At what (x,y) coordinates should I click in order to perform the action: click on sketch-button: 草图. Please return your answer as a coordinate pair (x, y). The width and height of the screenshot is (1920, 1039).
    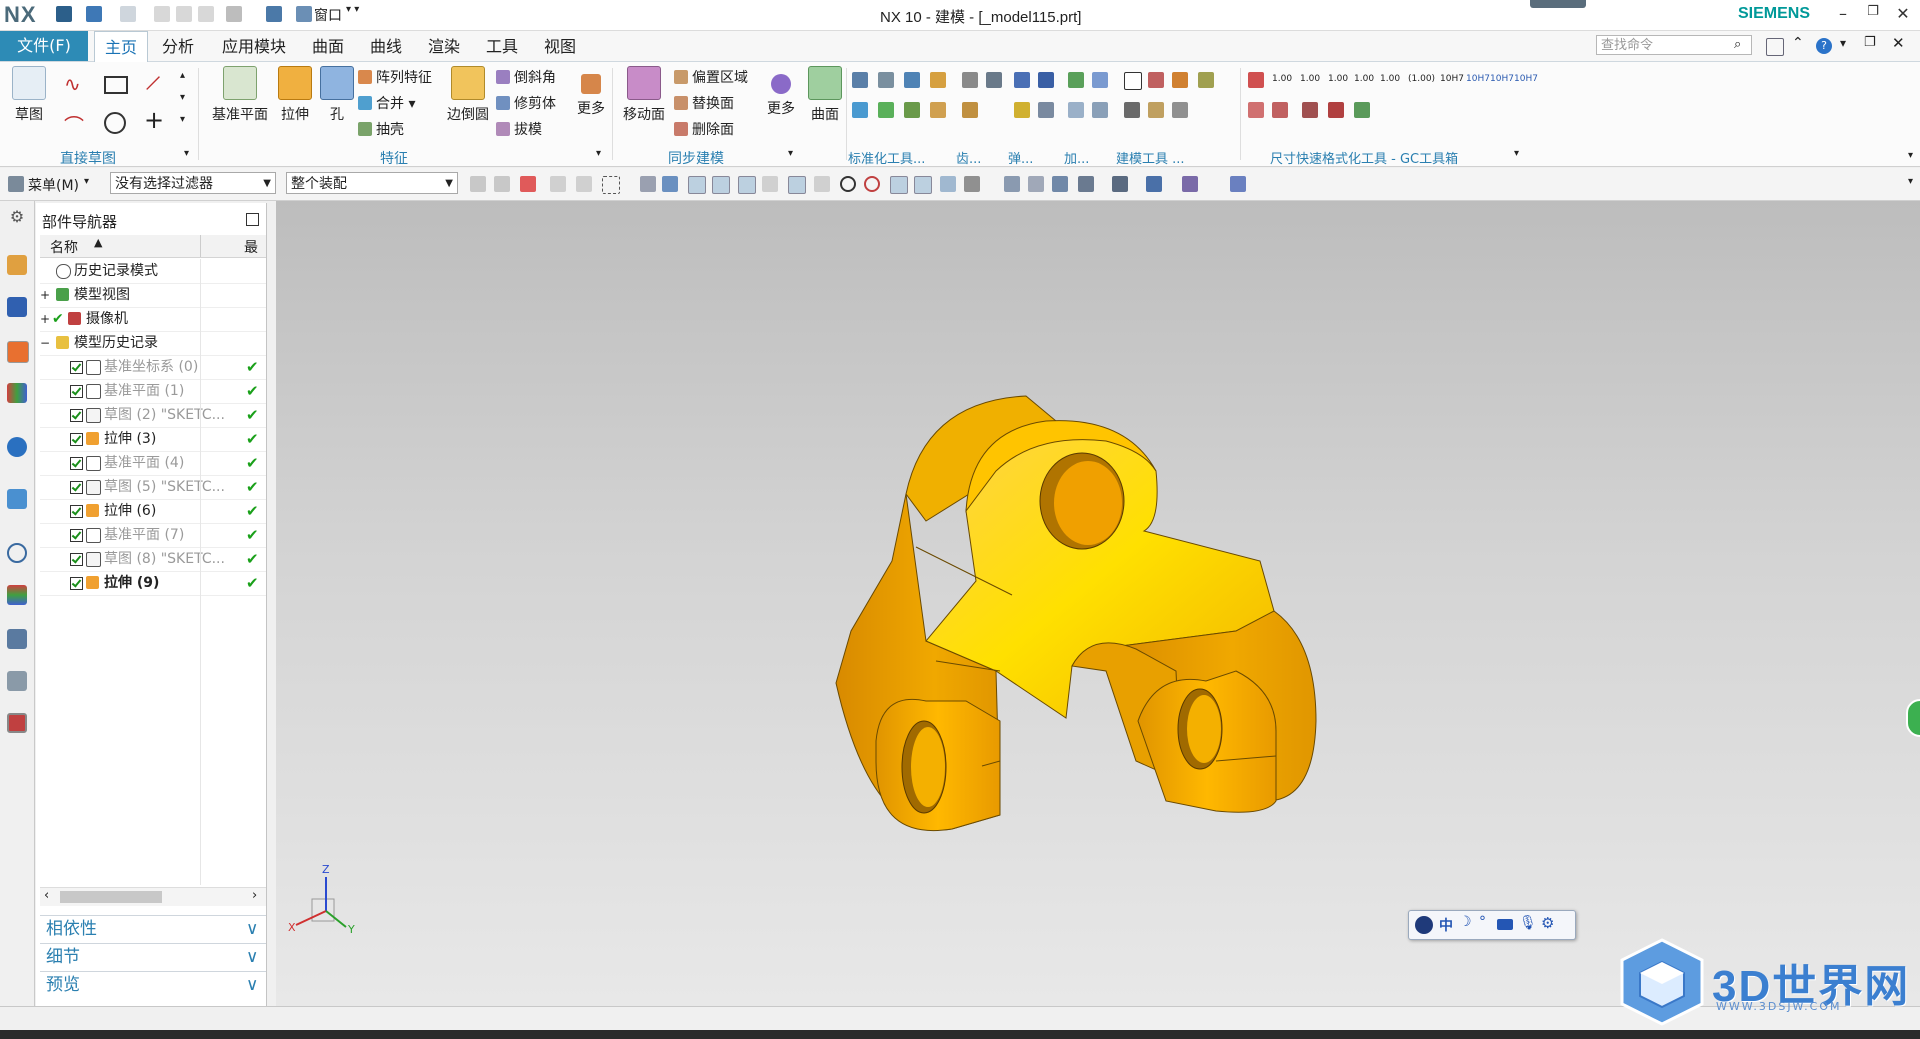
    Looking at the image, I should click on (29, 95).